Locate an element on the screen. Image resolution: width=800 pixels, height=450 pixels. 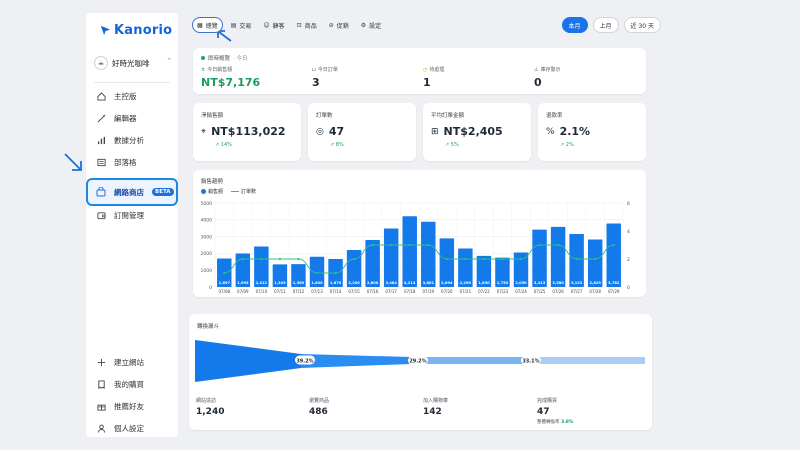
live-title-suffix: · 今日 is located at coordinates (240, 59).